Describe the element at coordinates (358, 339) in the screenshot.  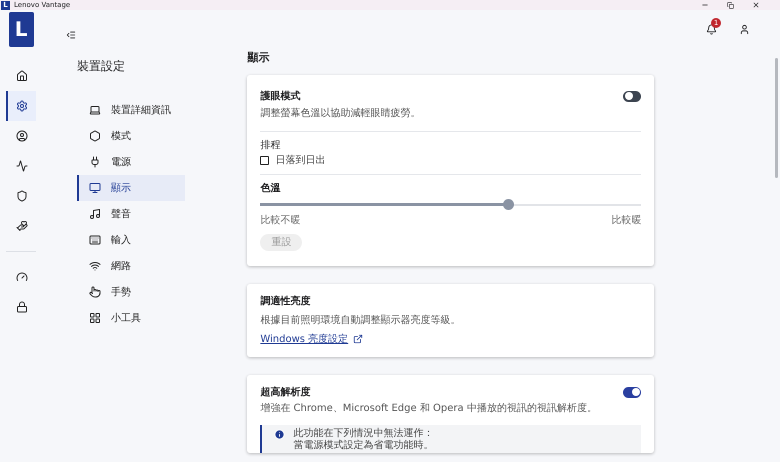
I see `external-link-icon` at that location.